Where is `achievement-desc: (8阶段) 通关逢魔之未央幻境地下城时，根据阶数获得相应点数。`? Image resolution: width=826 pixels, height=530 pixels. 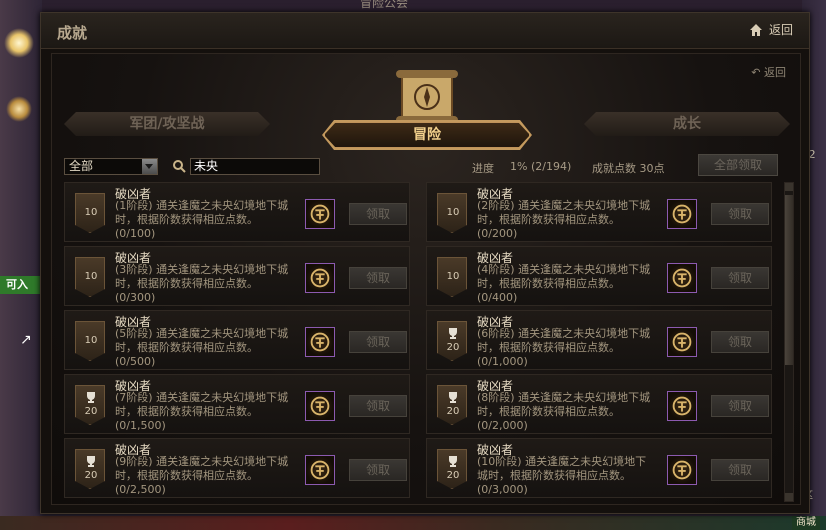 achievement-desc: (8阶段) 通关逢魔之未央幻境地下城时，根据阶数获得相应点数。 is located at coordinates (564, 404).